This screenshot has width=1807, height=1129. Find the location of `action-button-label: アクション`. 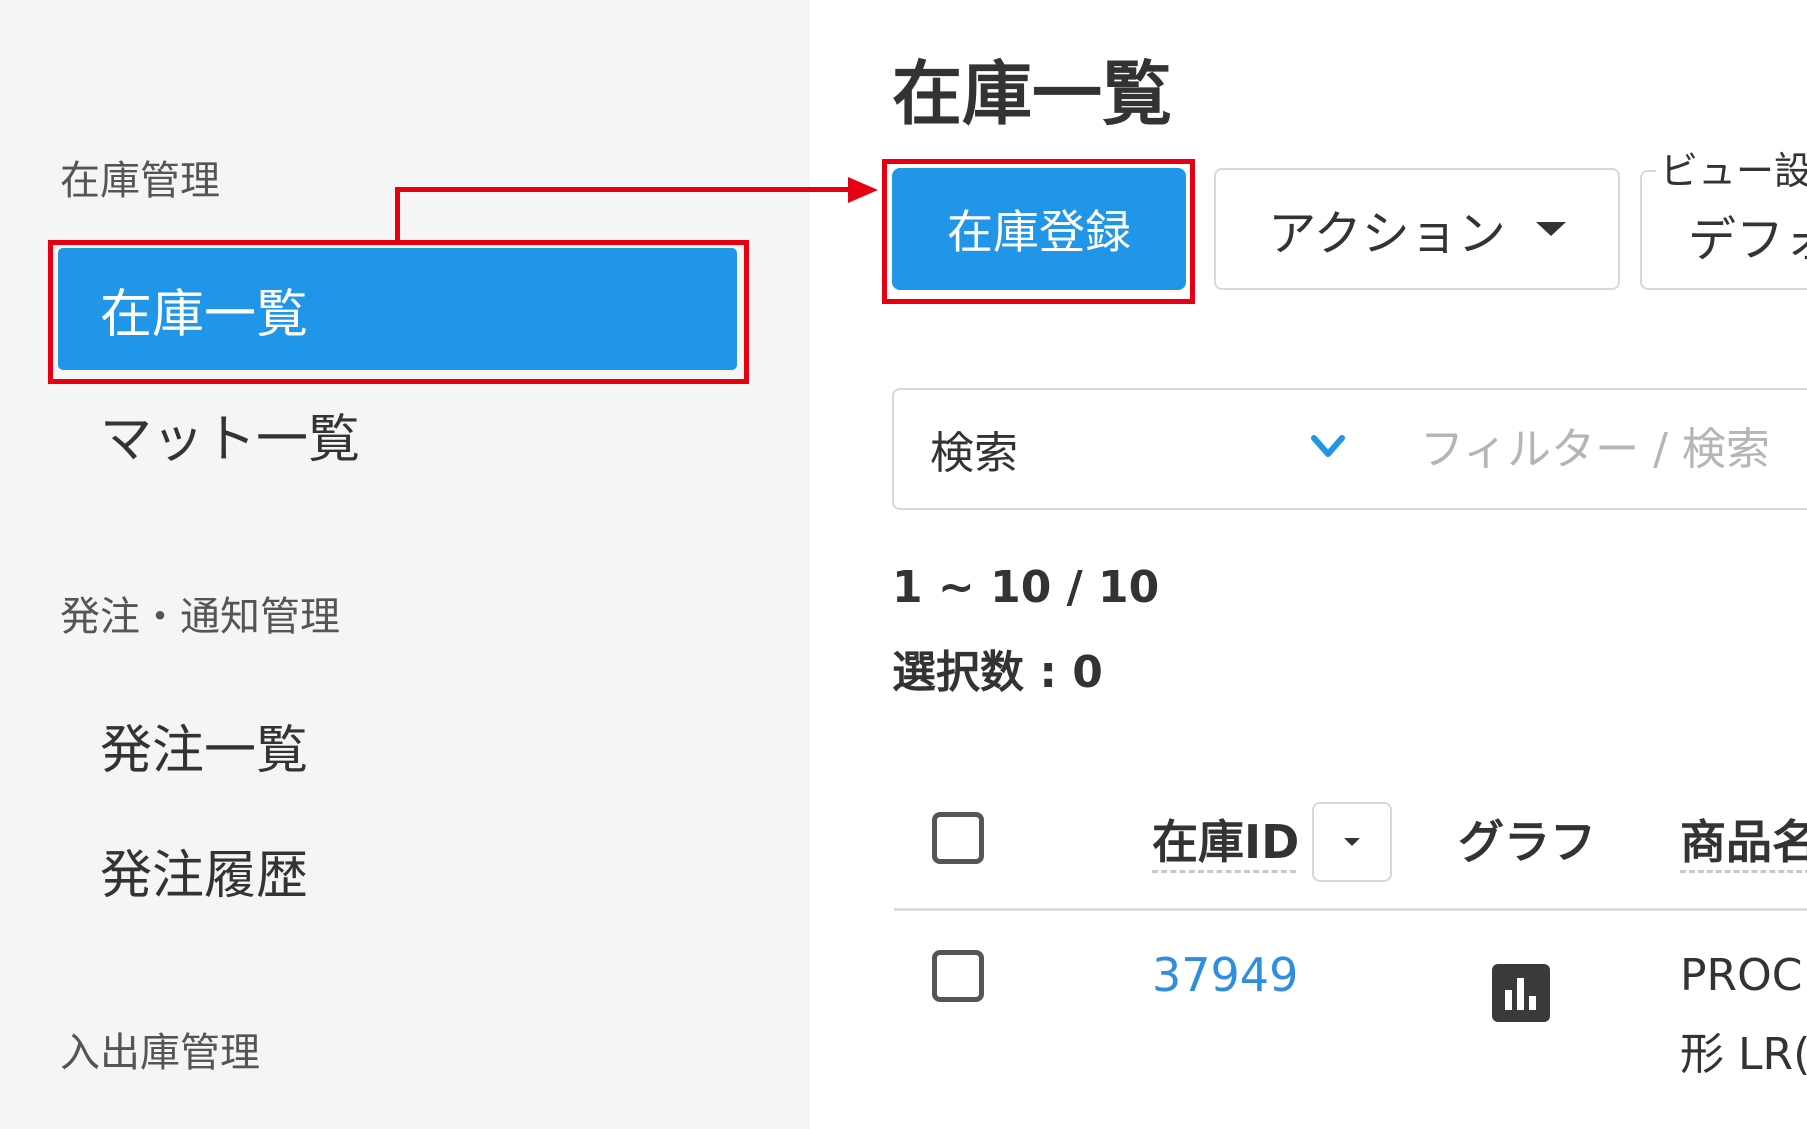

action-button-label: アクション is located at coordinates (1387, 234).